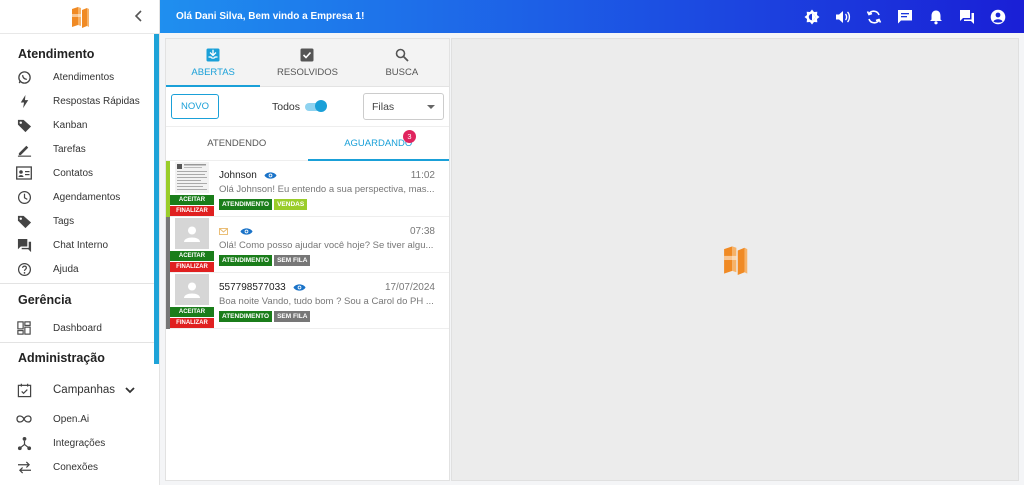 The height and width of the screenshot is (485, 1024). What do you see at coordinates (936, 17) in the screenshot?
I see `bell-icon` at bounding box center [936, 17].